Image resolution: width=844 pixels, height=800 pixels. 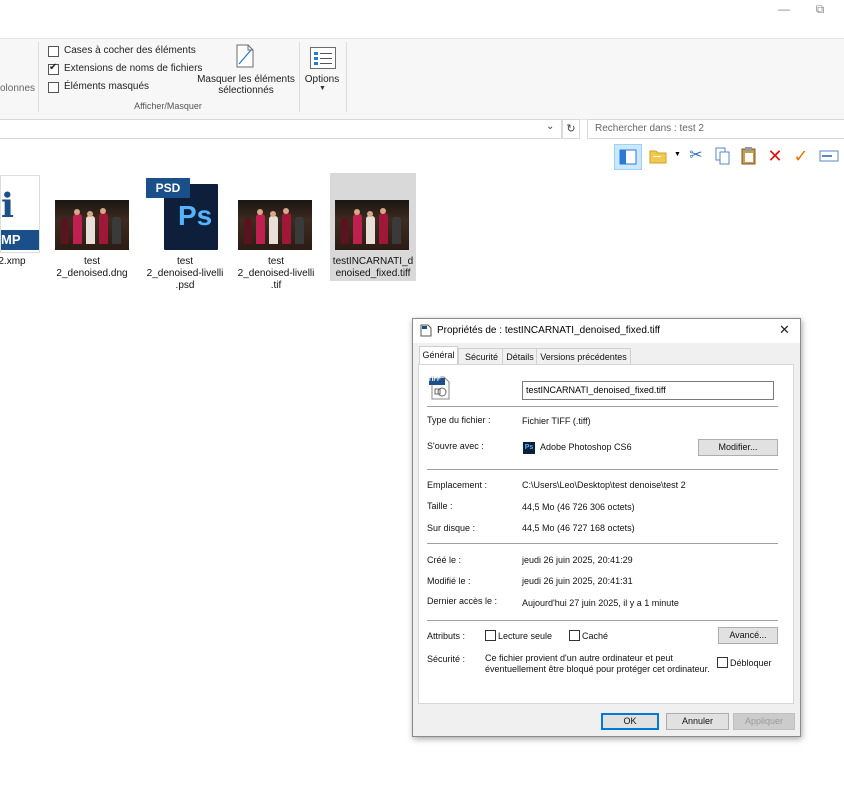 What do you see at coordinates (451, 528) in the screenshot?
I see `size-on-disk-label: Sur disque :` at bounding box center [451, 528].